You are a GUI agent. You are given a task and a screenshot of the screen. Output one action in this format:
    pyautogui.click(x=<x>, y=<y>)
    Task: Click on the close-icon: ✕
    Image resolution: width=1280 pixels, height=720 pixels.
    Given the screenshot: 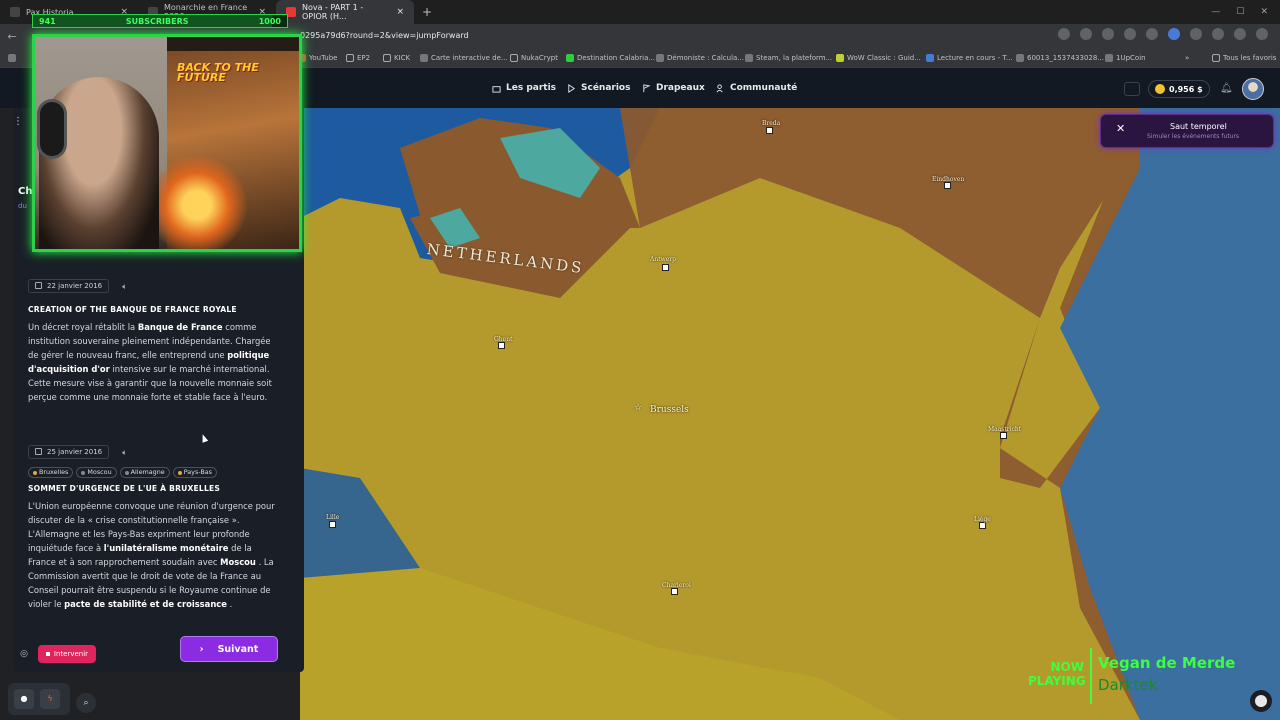 What is the action you would take?
    pyautogui.click(x=1120, y=128)
    